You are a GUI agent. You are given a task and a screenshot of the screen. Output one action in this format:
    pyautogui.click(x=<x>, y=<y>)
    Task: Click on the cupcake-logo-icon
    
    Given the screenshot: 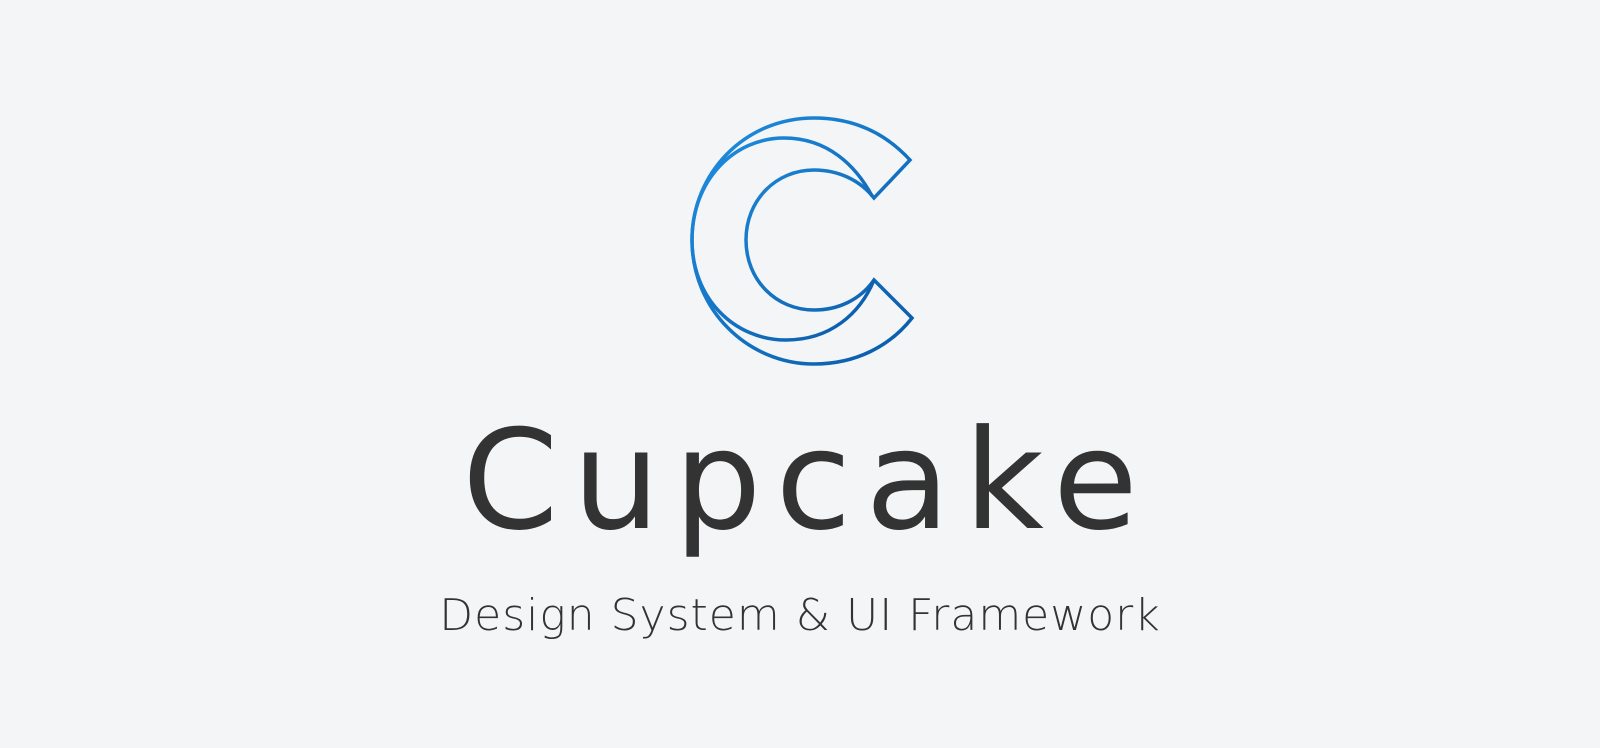 What is the action you would take?
    pyautogui.click(x=800, y=244)
    